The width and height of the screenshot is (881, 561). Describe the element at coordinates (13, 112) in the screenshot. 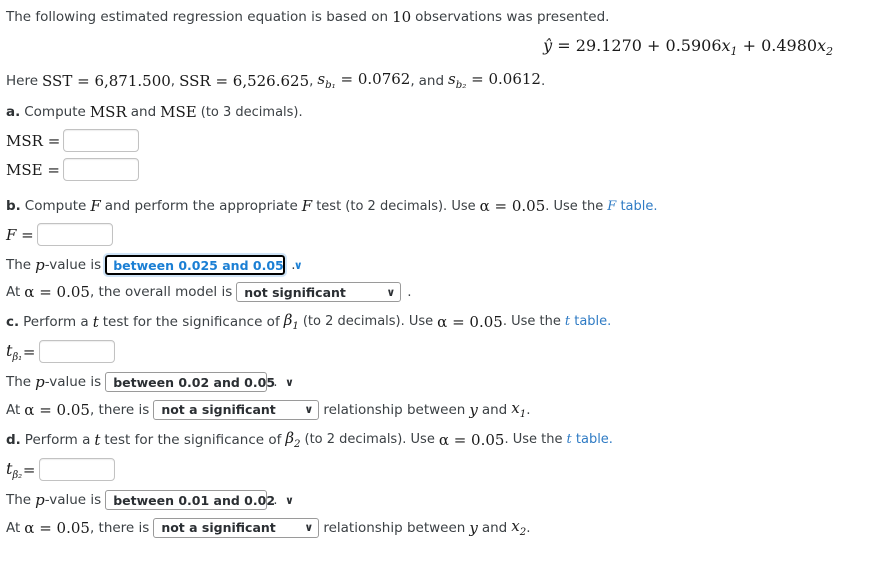

I see `part-a-letter: a.` at that location.